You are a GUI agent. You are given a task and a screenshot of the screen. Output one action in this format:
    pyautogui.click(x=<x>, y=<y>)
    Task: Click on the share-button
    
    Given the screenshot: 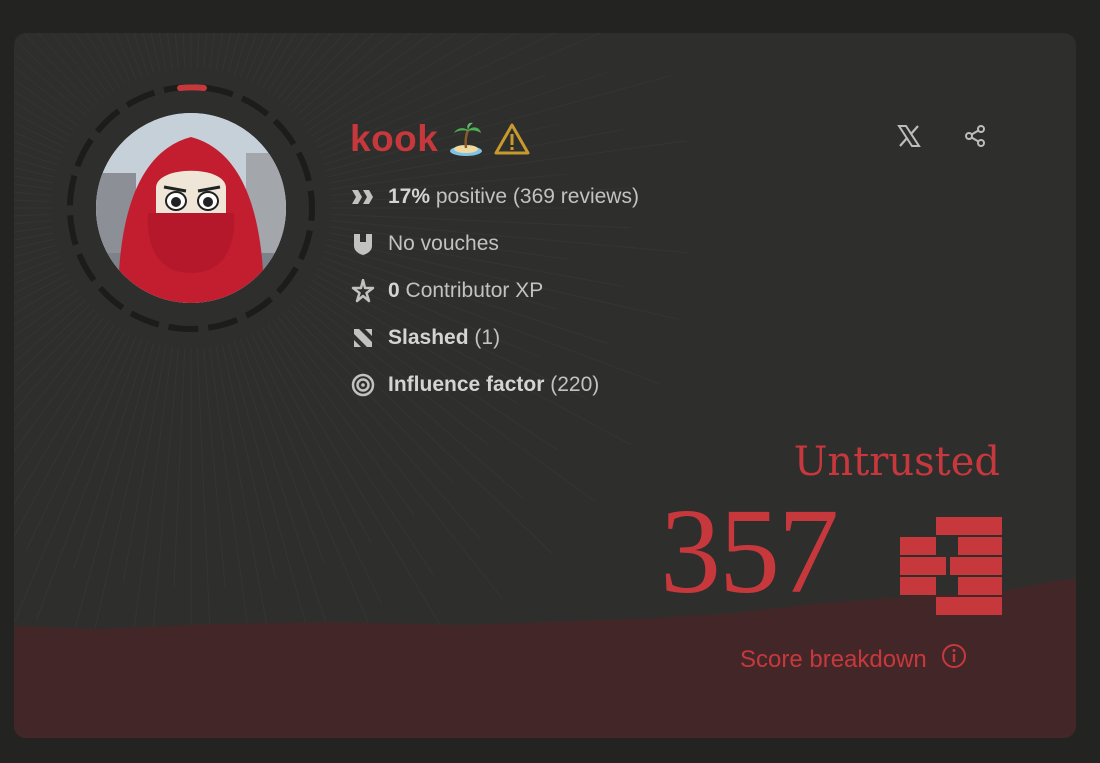 What is the action you would take?
    pyautogui.click(x=975, y=138)
    